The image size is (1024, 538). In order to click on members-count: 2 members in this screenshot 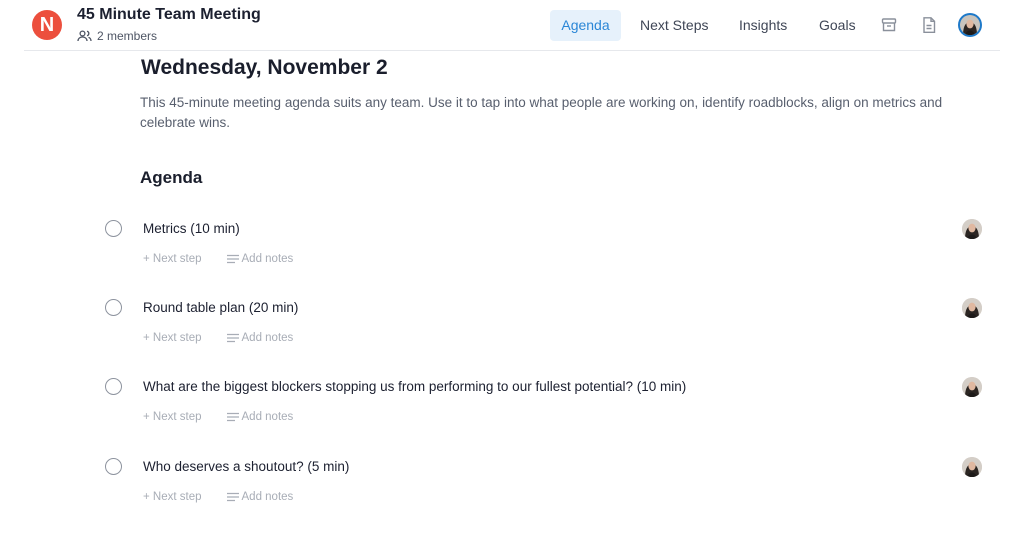, I will do `click(127, 36)`.